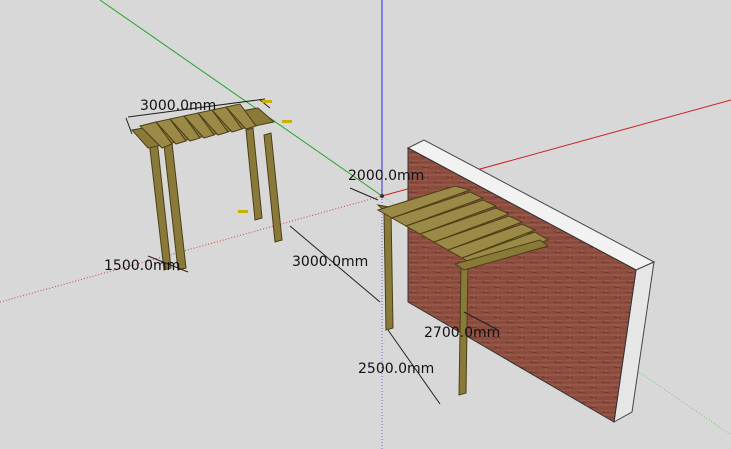  Describe the element at coordinates (142, 266) in the screenshot. I see `dimension-label-left-depth: 1500.0mm` at that location.